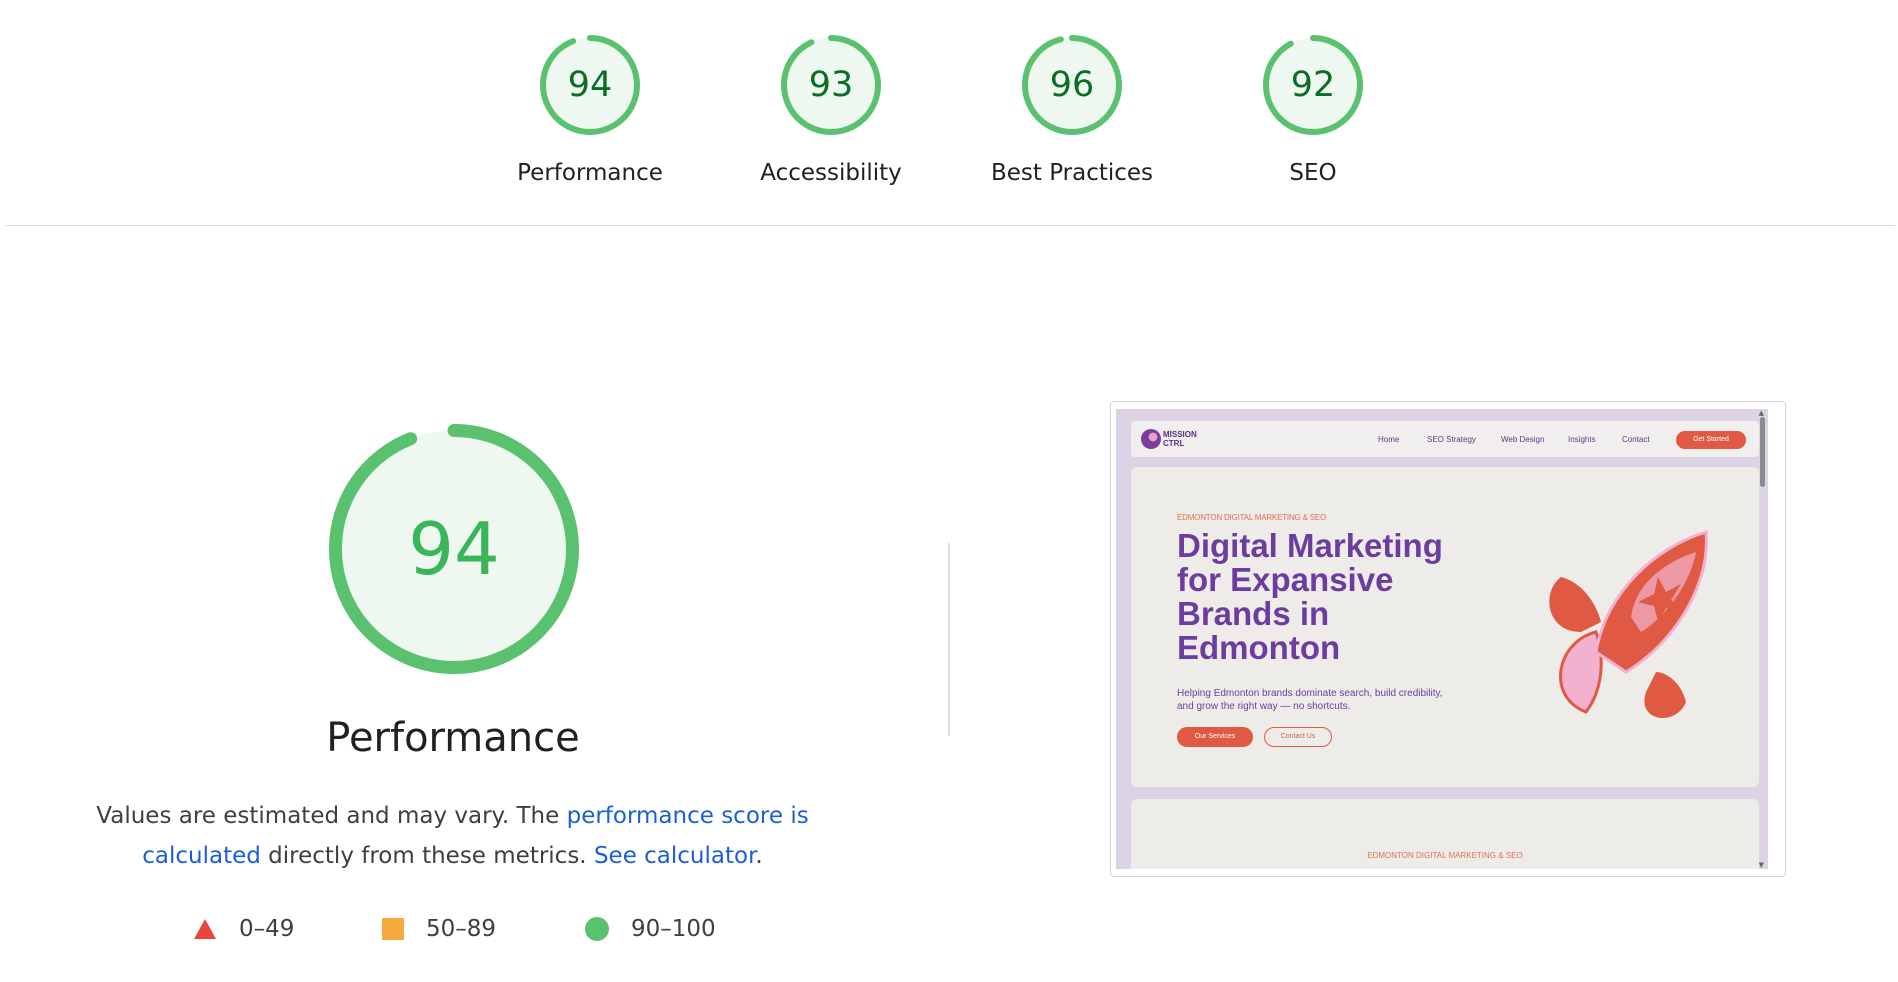 The image size is (1898, 982). I want to click on logo-line: MISSION, so click(1180, 434).